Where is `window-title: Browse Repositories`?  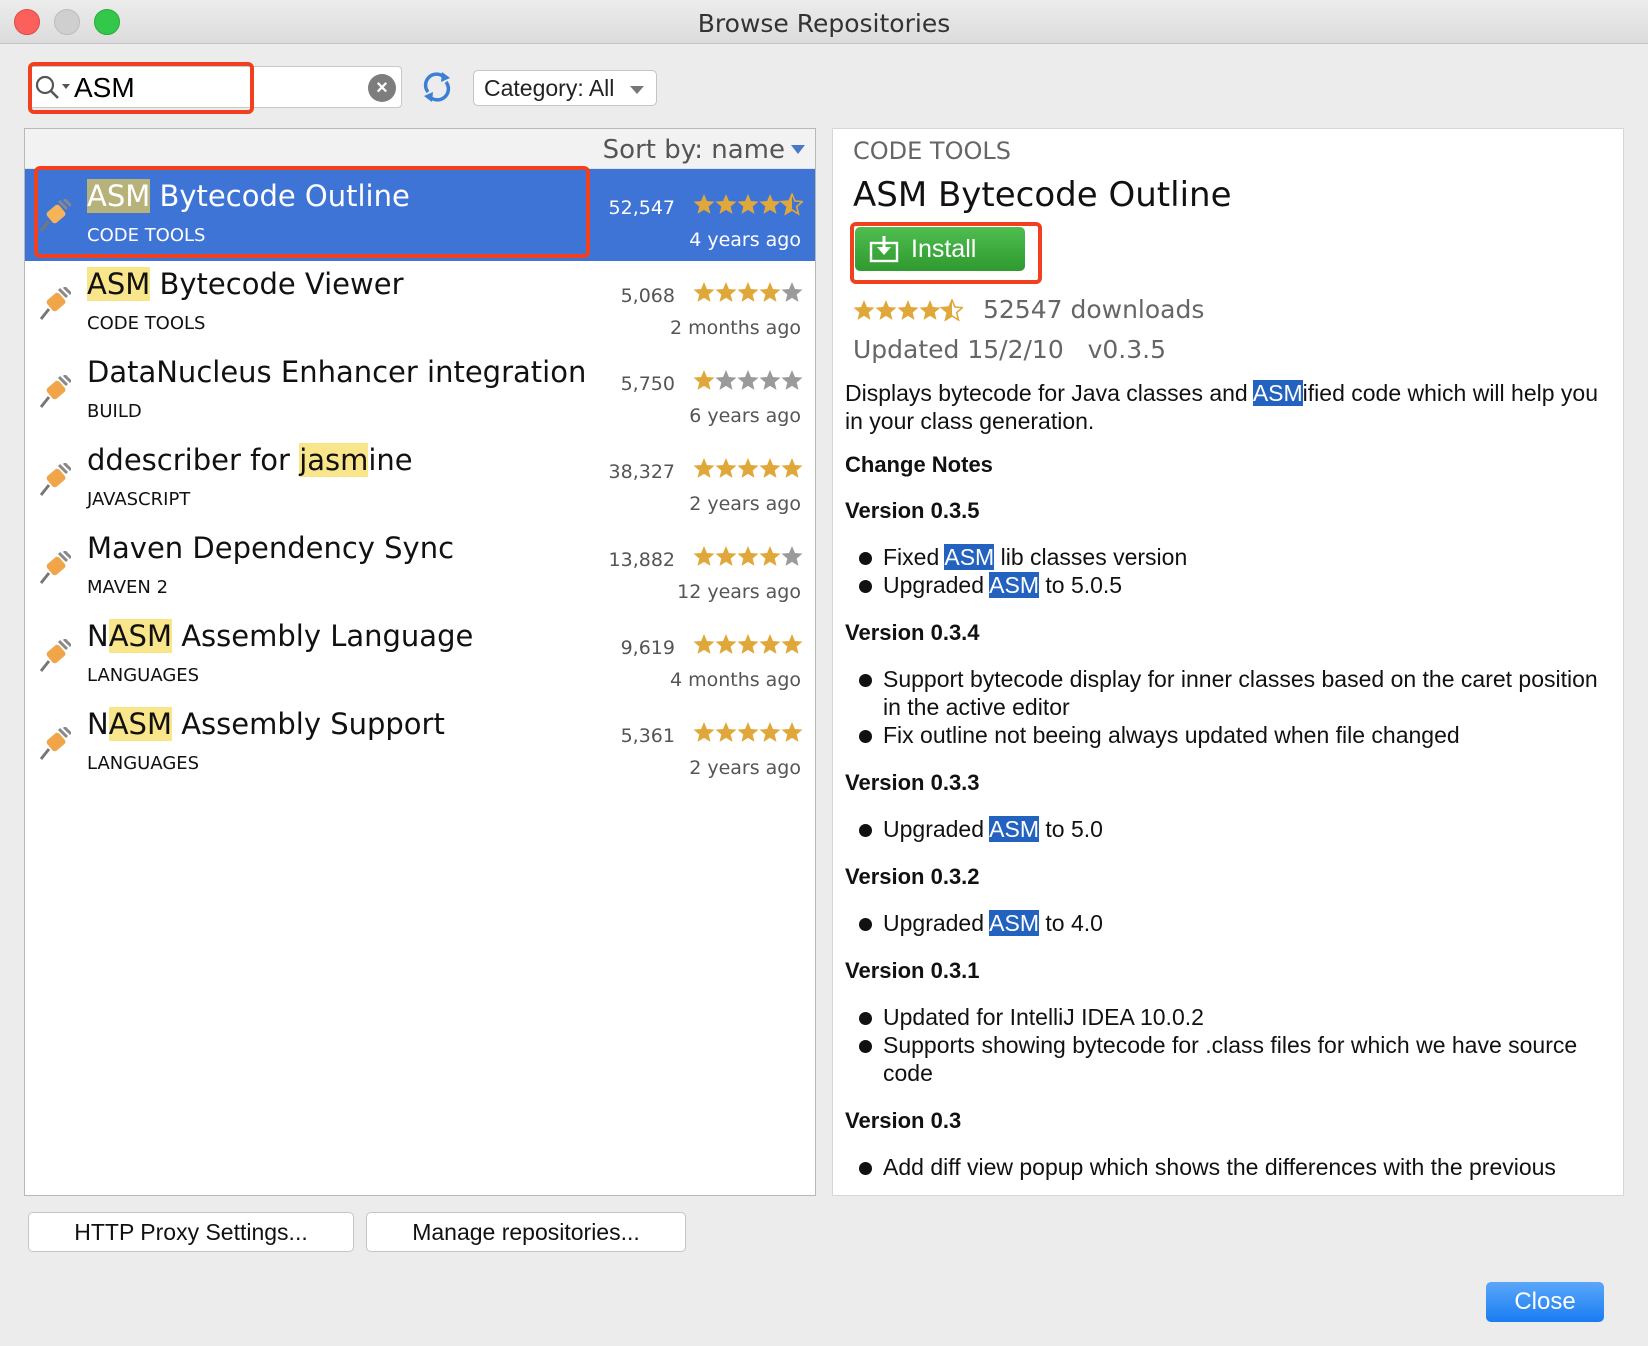 window-title: Browse Repositories is located at coordinates (824, 23).